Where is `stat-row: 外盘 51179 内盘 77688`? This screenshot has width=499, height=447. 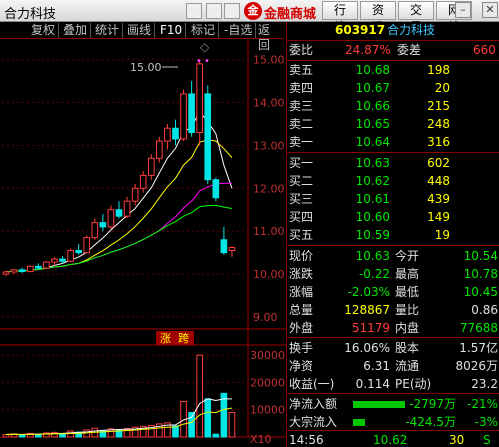 stat-row: 外盘 51179 内盘 77688 is located at coordinates (393, 328).